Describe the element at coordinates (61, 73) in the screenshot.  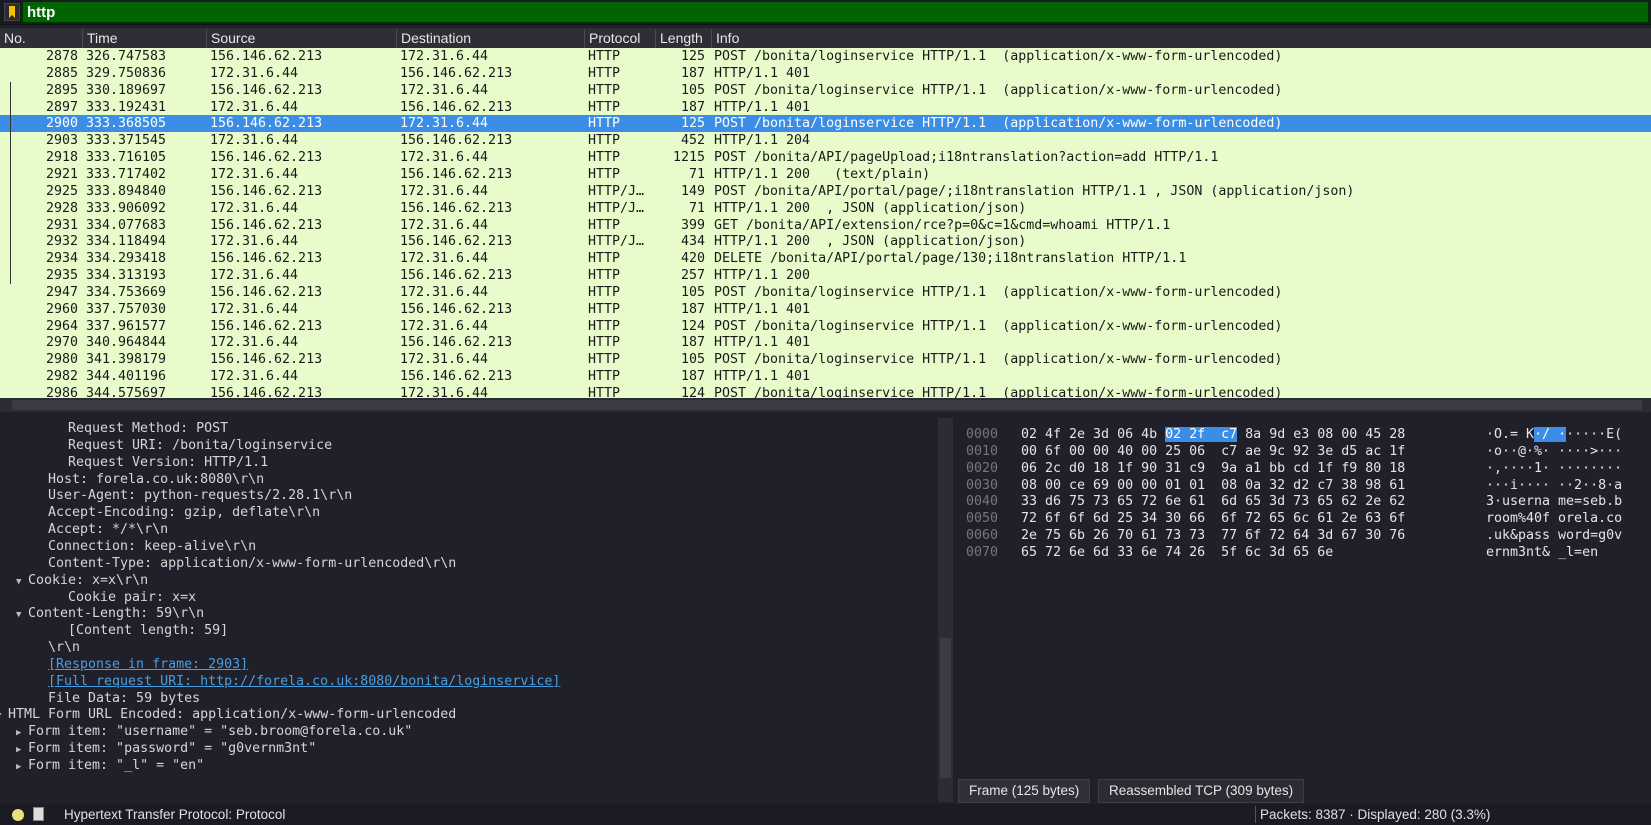
I see `cell-no: 2885` at that location.